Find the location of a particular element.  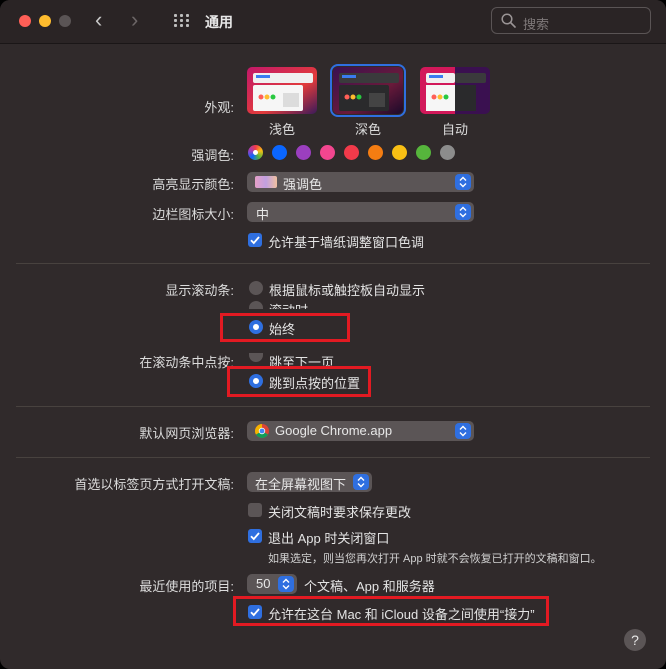

minimize-window-button is located at coordinates (45, 21).